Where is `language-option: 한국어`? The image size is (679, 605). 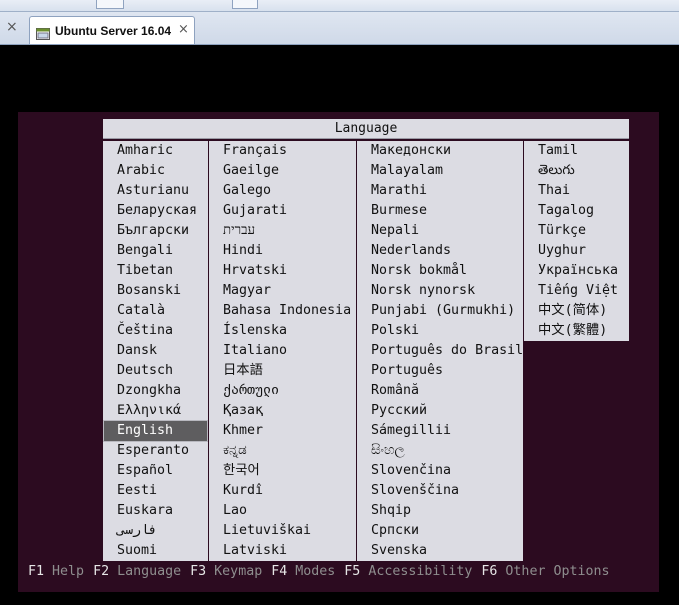 language-option: 한국어 is located at coordinates (282, 471).